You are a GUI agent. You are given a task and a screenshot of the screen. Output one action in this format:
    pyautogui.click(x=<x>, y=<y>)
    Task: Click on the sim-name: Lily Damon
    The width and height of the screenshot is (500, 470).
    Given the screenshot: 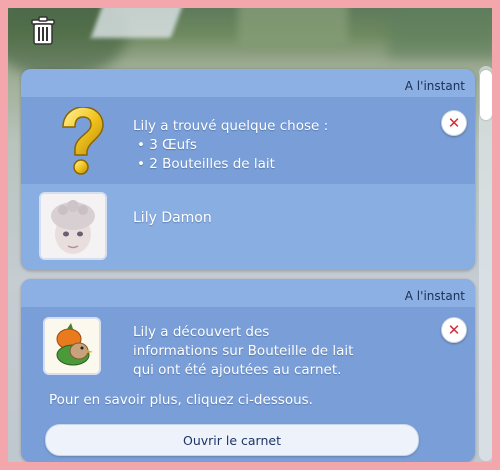 What is the action you would take?
    pyautogui.click(x=172, y=218)
    